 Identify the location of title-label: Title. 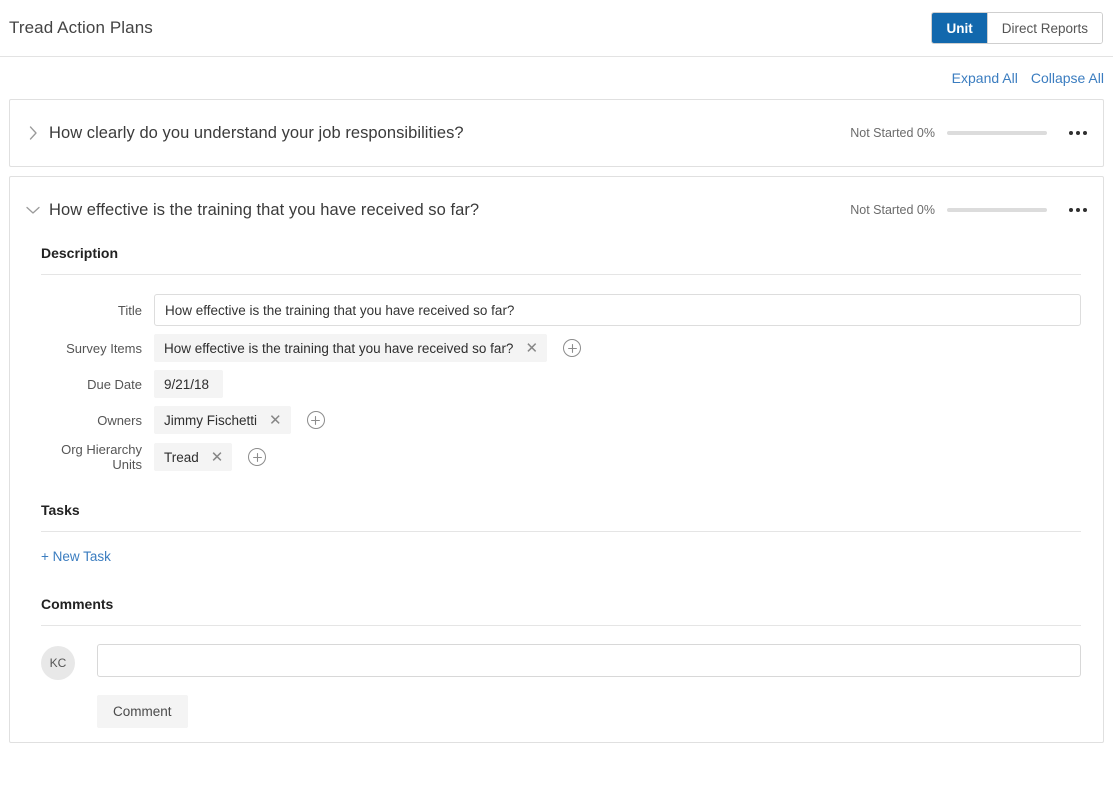
(129, 310).